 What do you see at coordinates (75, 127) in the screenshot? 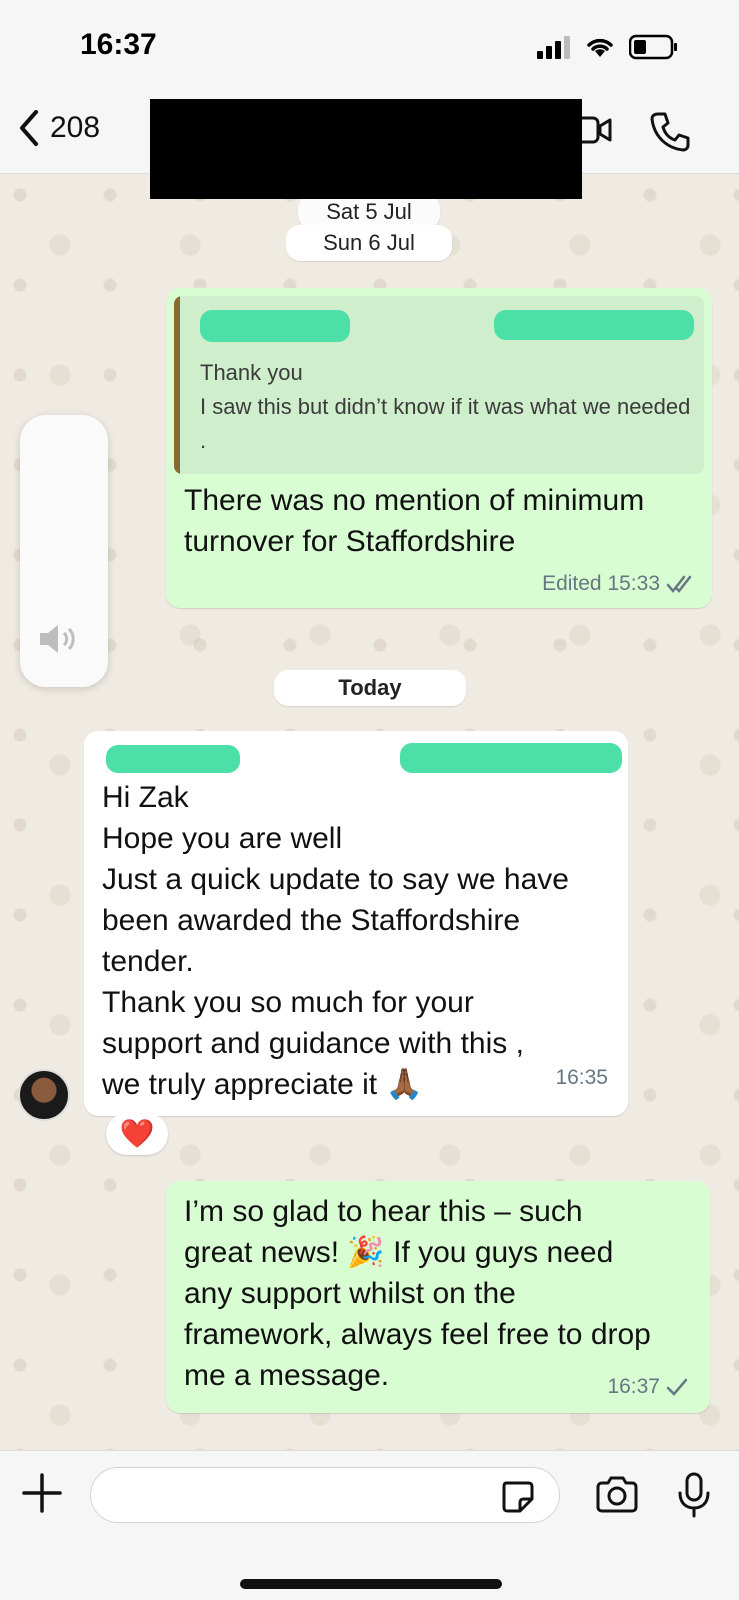
I see `unread-count: 208` at bounding box center [75, 127].